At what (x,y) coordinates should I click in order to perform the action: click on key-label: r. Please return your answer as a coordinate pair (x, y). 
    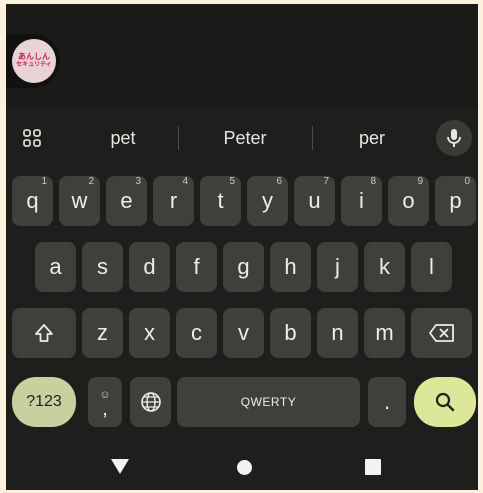
    Looking at the image, I should click on (173, 200).